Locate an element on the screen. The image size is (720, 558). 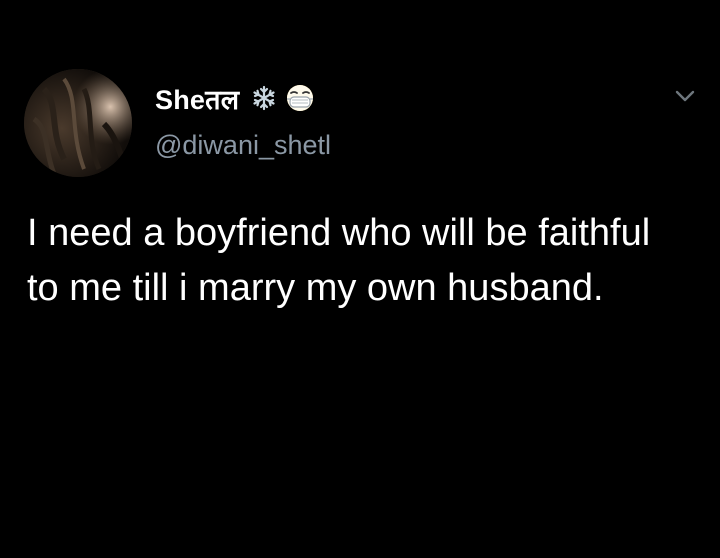
name-row: Sheतल is located at coordinates (243, 98).